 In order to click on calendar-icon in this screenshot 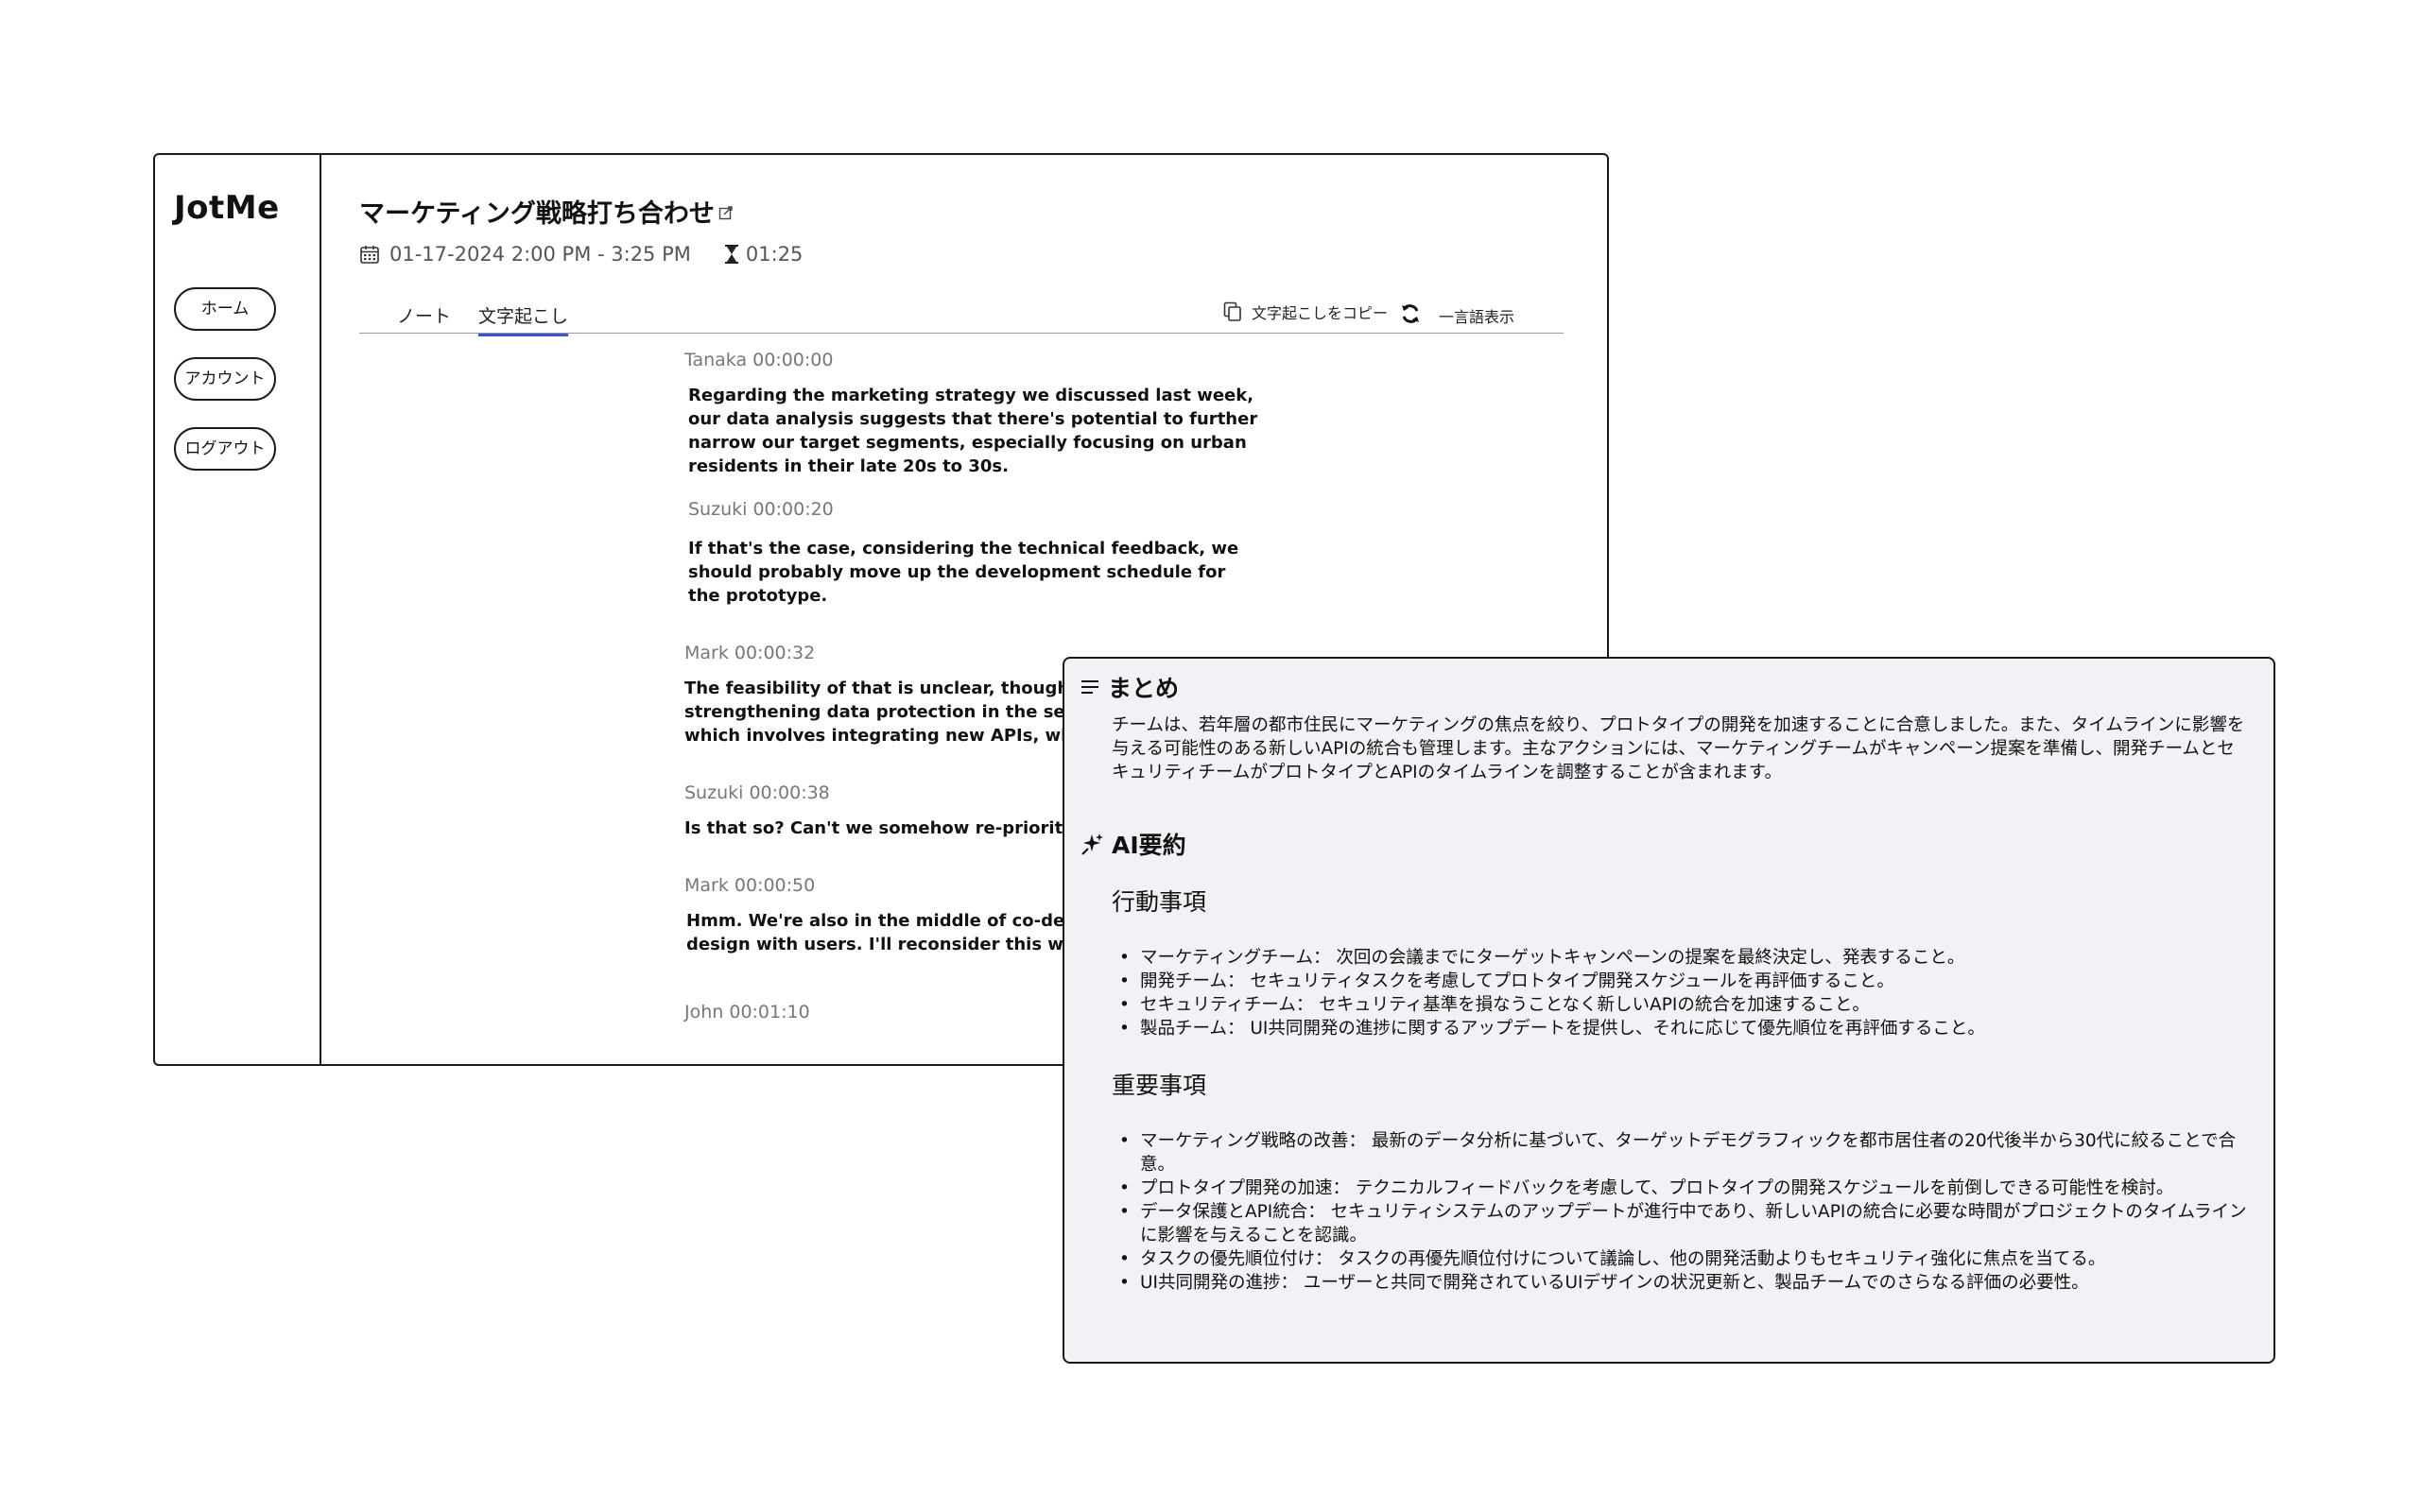, I will do `click(369, 254)`.